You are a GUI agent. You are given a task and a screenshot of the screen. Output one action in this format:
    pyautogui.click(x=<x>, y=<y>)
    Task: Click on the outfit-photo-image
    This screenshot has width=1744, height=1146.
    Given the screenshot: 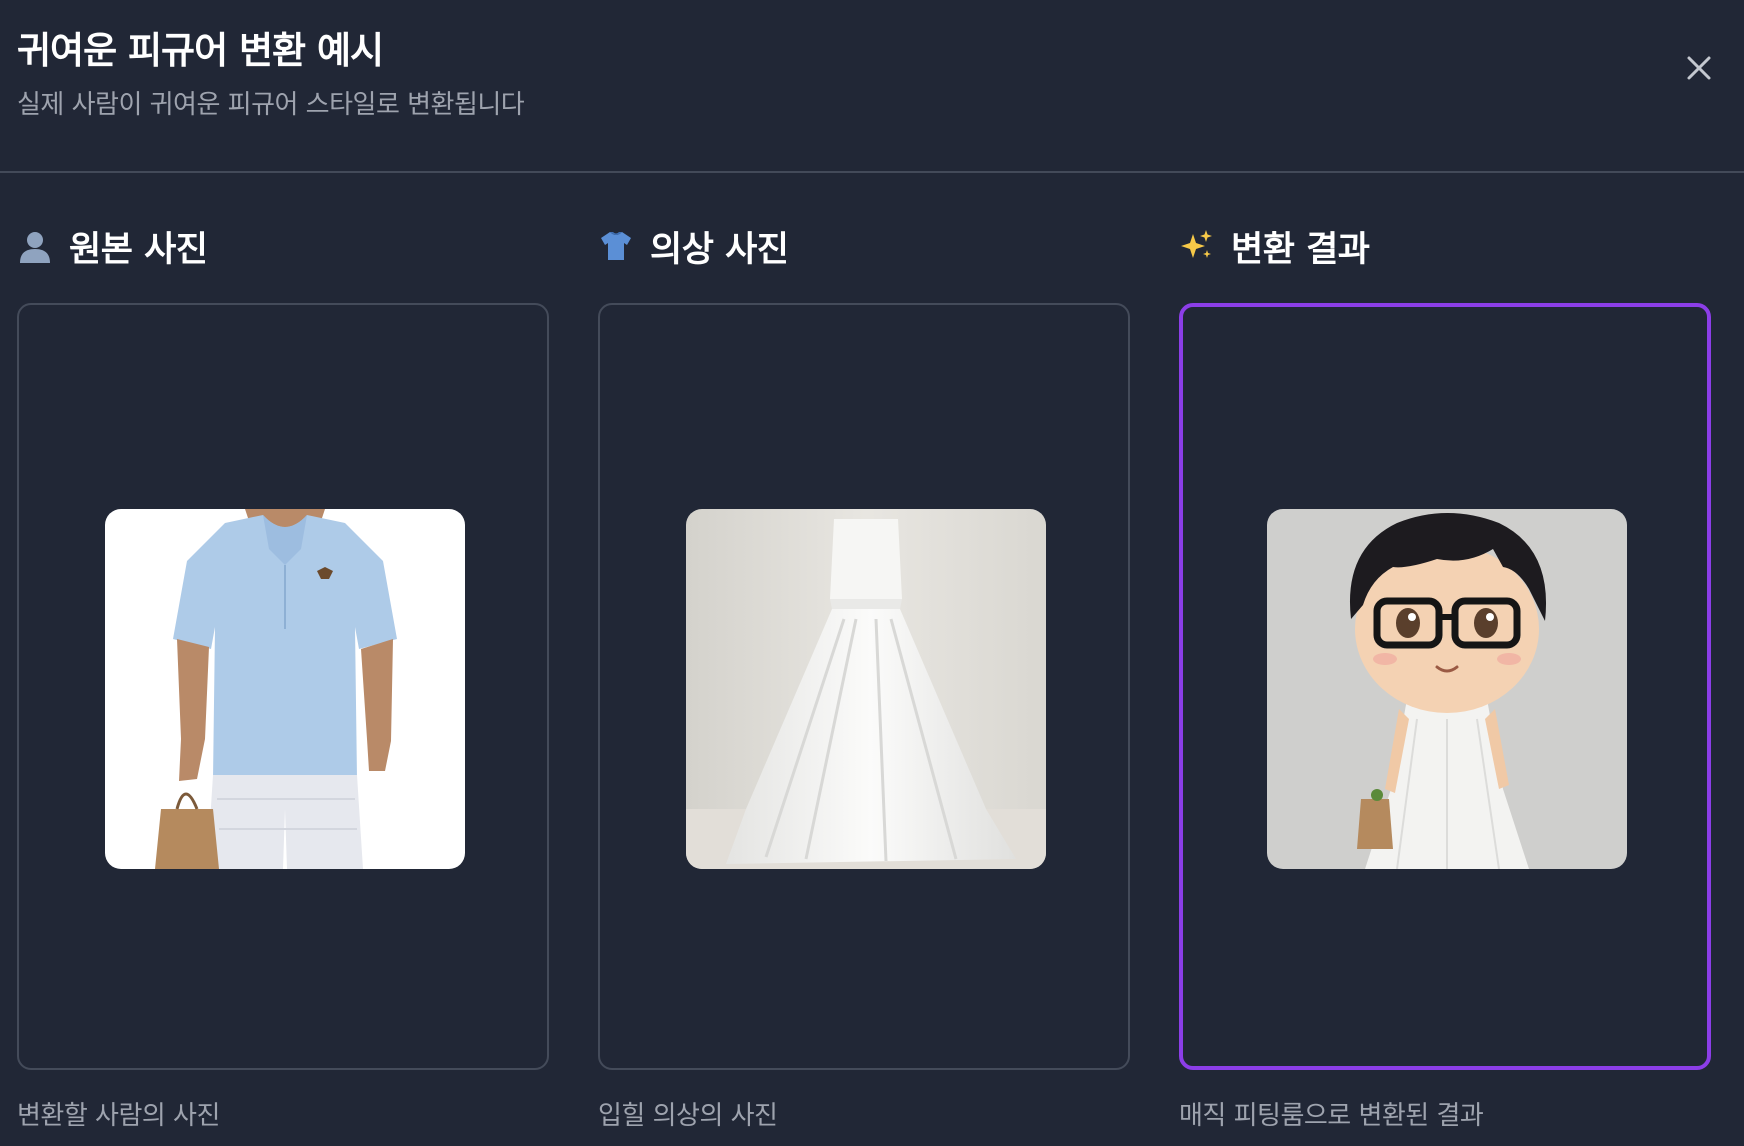 What is the action you would take?
    pyautogui.click(x=866, y=689)
    